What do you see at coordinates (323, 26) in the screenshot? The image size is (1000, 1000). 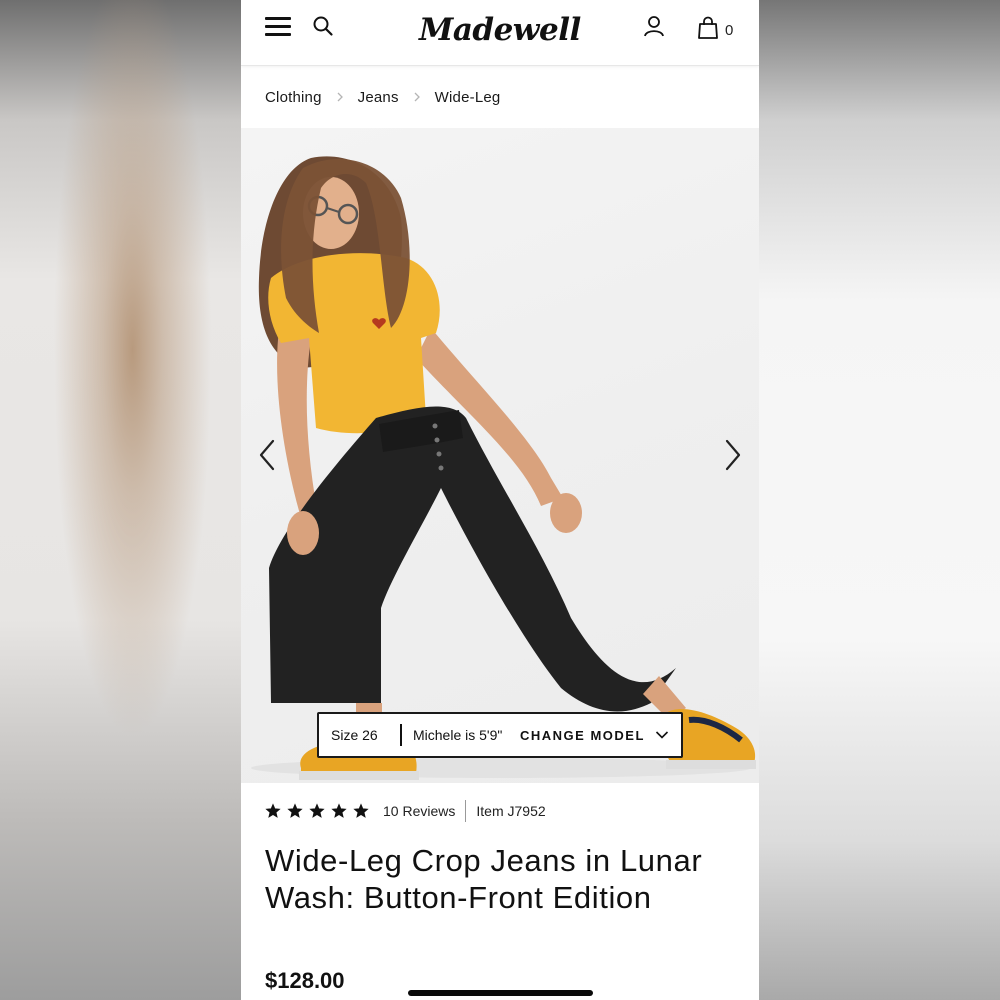 I see `search-icon` at bounding box center [323, 26].